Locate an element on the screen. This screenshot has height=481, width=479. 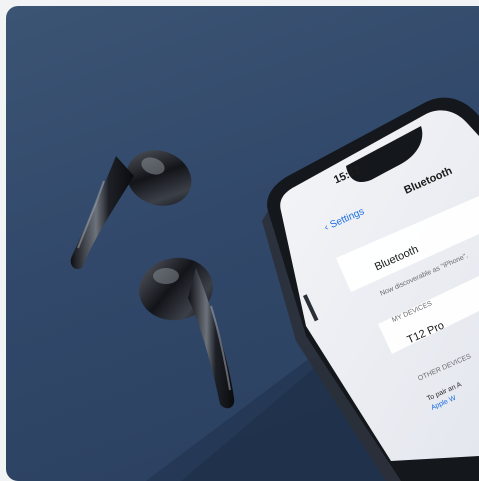
earbud-right is located at coordinates (187, 333).